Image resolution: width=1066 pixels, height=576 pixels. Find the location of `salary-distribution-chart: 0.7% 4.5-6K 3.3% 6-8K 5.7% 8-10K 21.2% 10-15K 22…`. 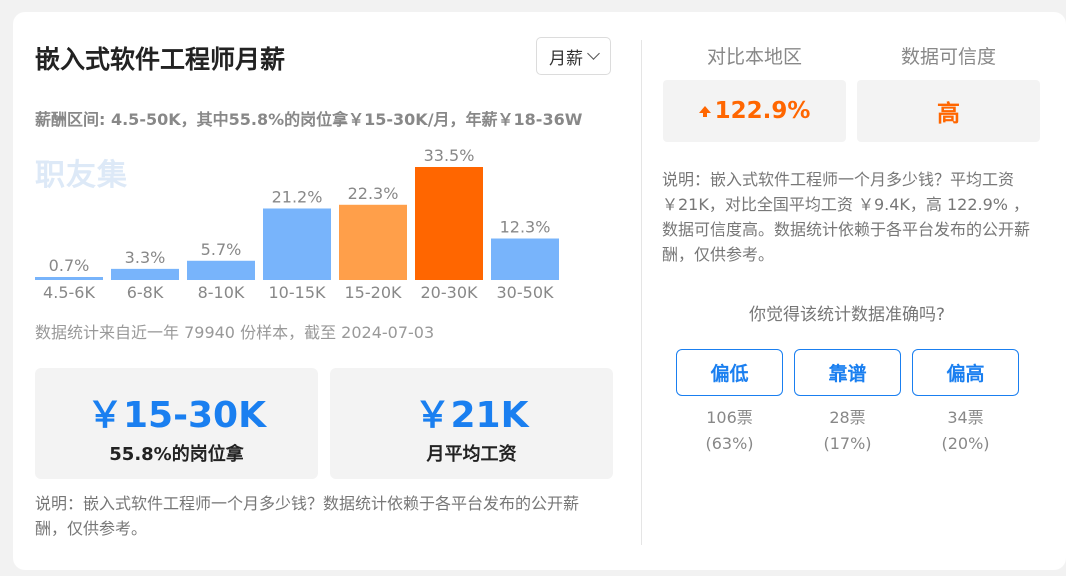

salary-distribution-chart: 0.7% 4.5-6K 3.3% 6-8K 5.7% 8-10K 21.2% 10-15K 22… is located at coordinates (297, 224).